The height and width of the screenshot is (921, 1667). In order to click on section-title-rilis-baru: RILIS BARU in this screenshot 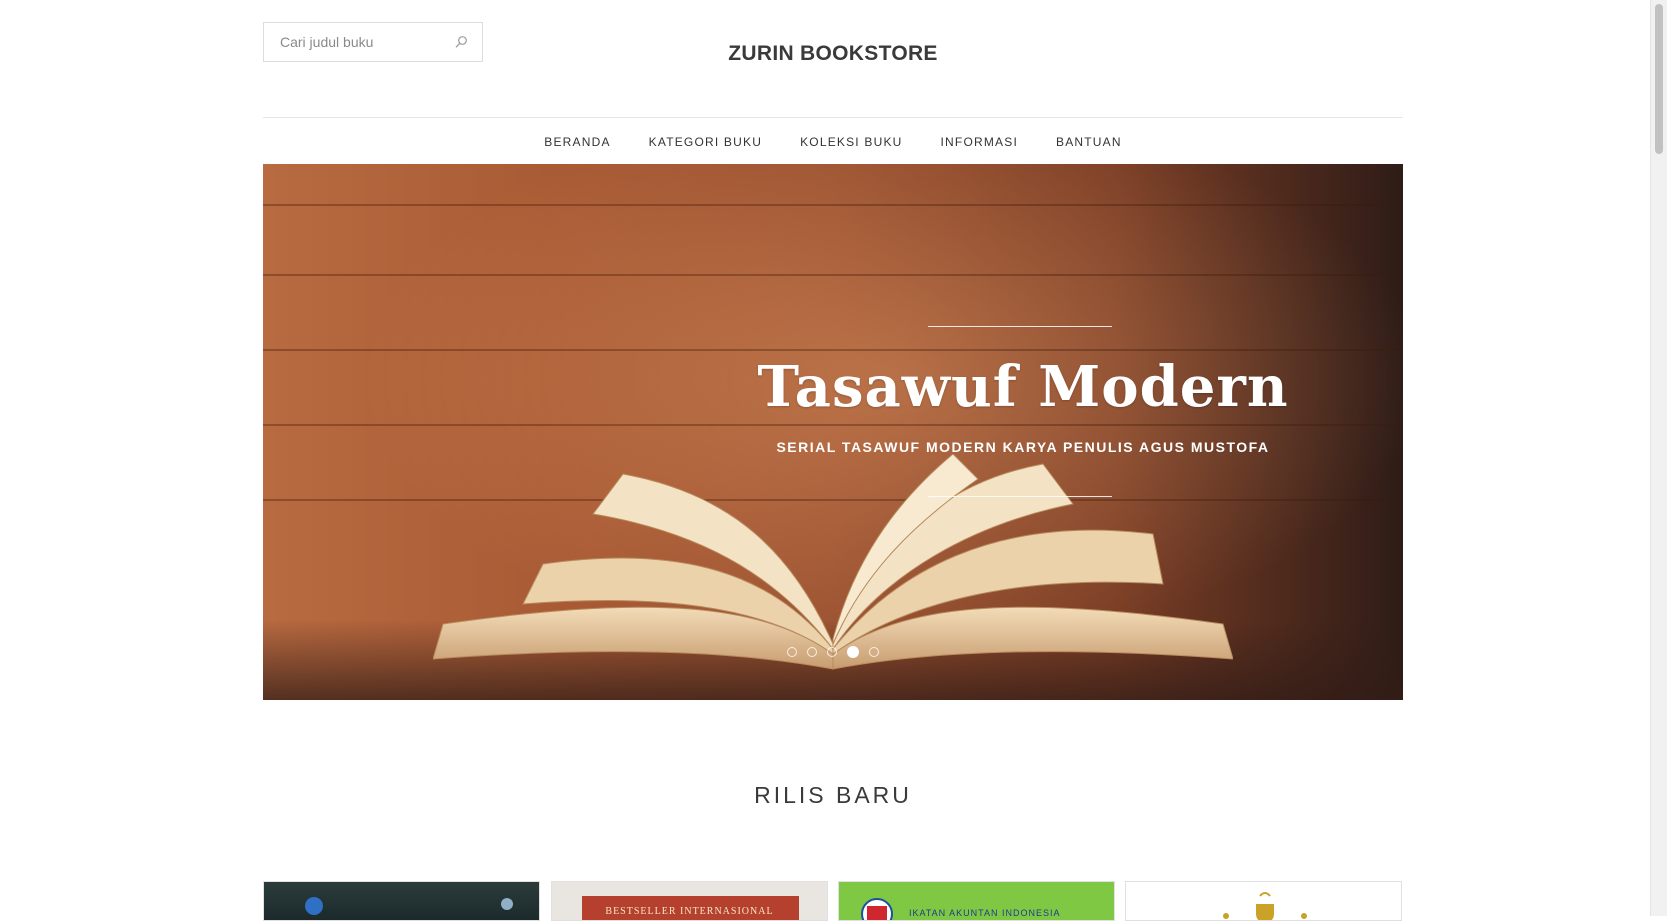, I will do `click(833, 795)`.